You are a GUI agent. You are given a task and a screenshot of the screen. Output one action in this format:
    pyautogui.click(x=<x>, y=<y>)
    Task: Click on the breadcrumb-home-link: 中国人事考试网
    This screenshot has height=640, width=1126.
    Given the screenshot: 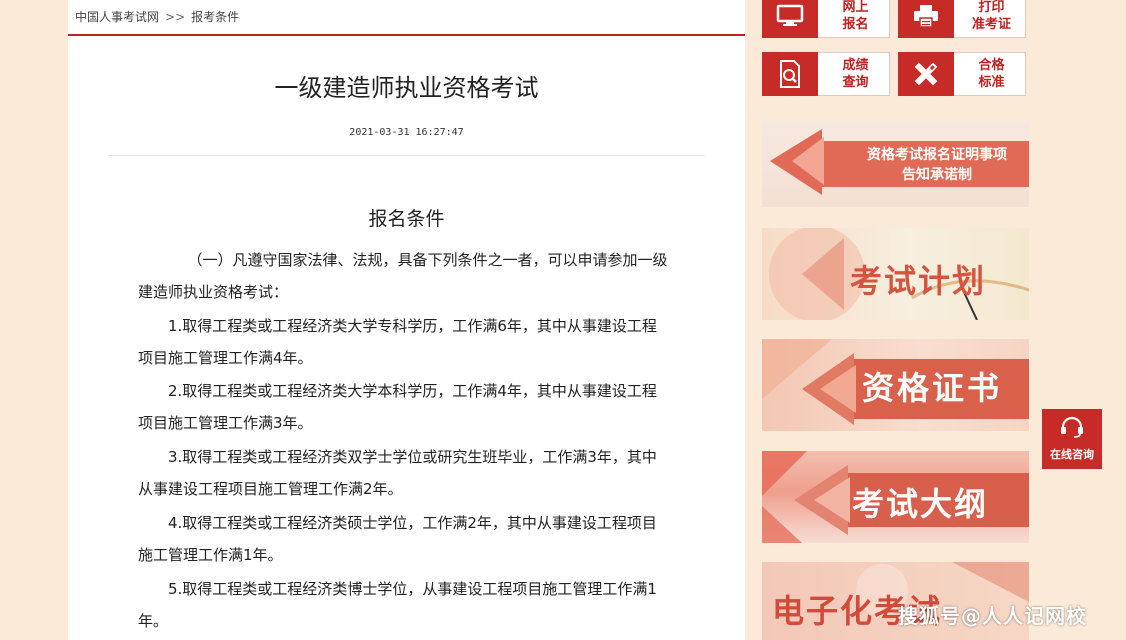 What is the action you would take?
    pyautogui.click(x=117, y=17)
    